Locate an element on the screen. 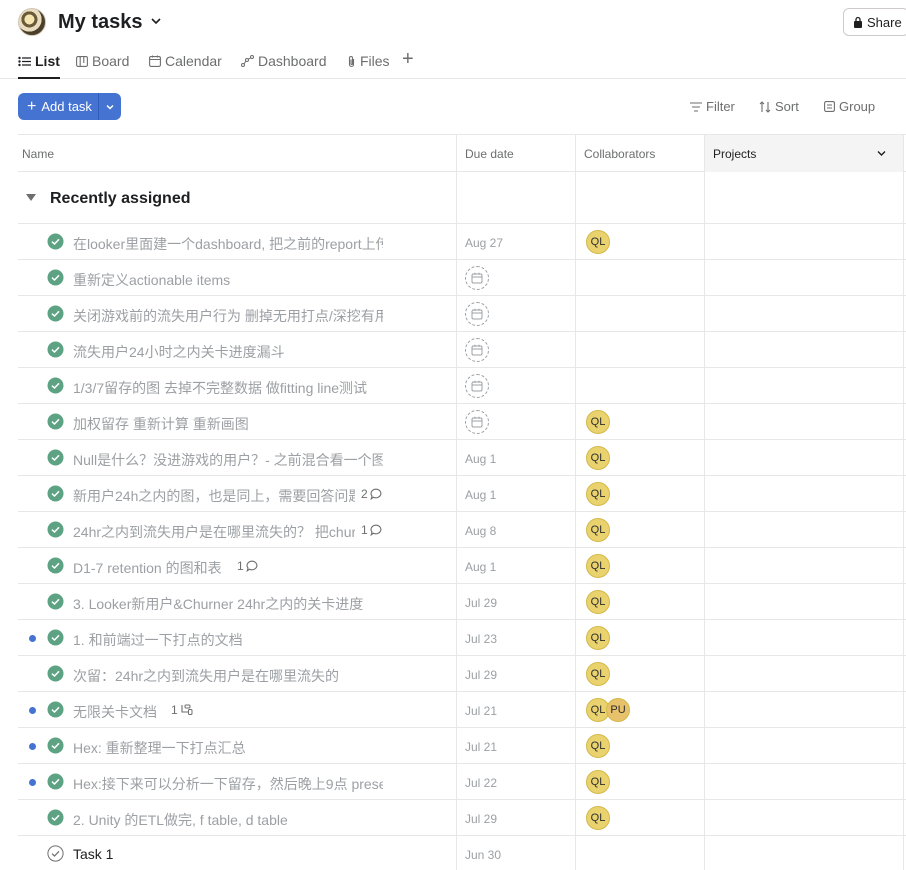  task-row: 流失用户24小时之内关卡进度漏斗 is located at coordinates (453, 350).